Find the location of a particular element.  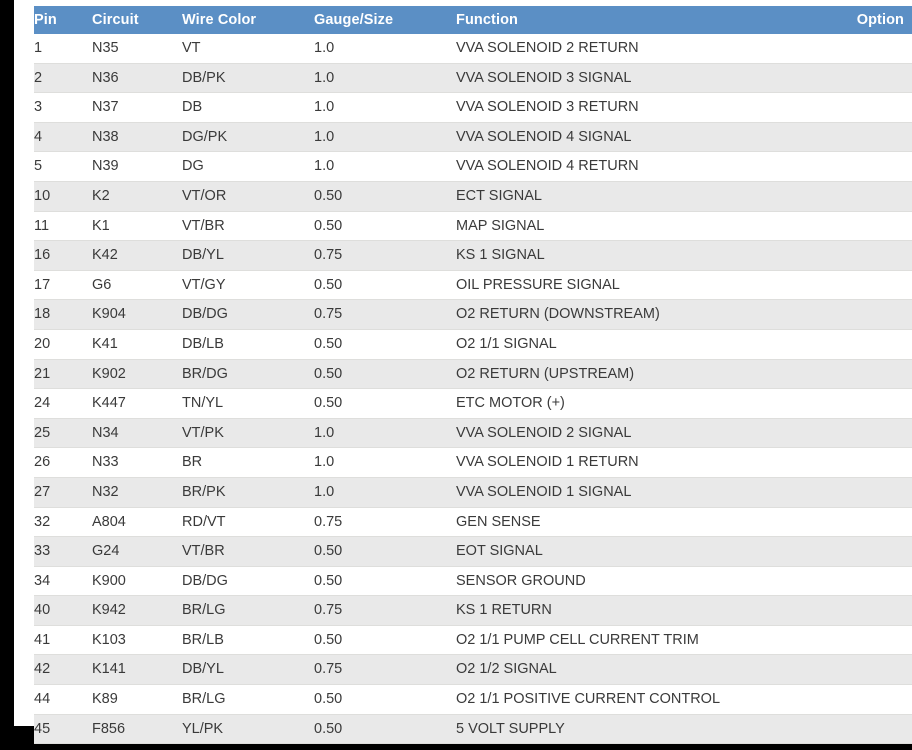

cell-circuit: K89 is located at coordinates (137, 699).